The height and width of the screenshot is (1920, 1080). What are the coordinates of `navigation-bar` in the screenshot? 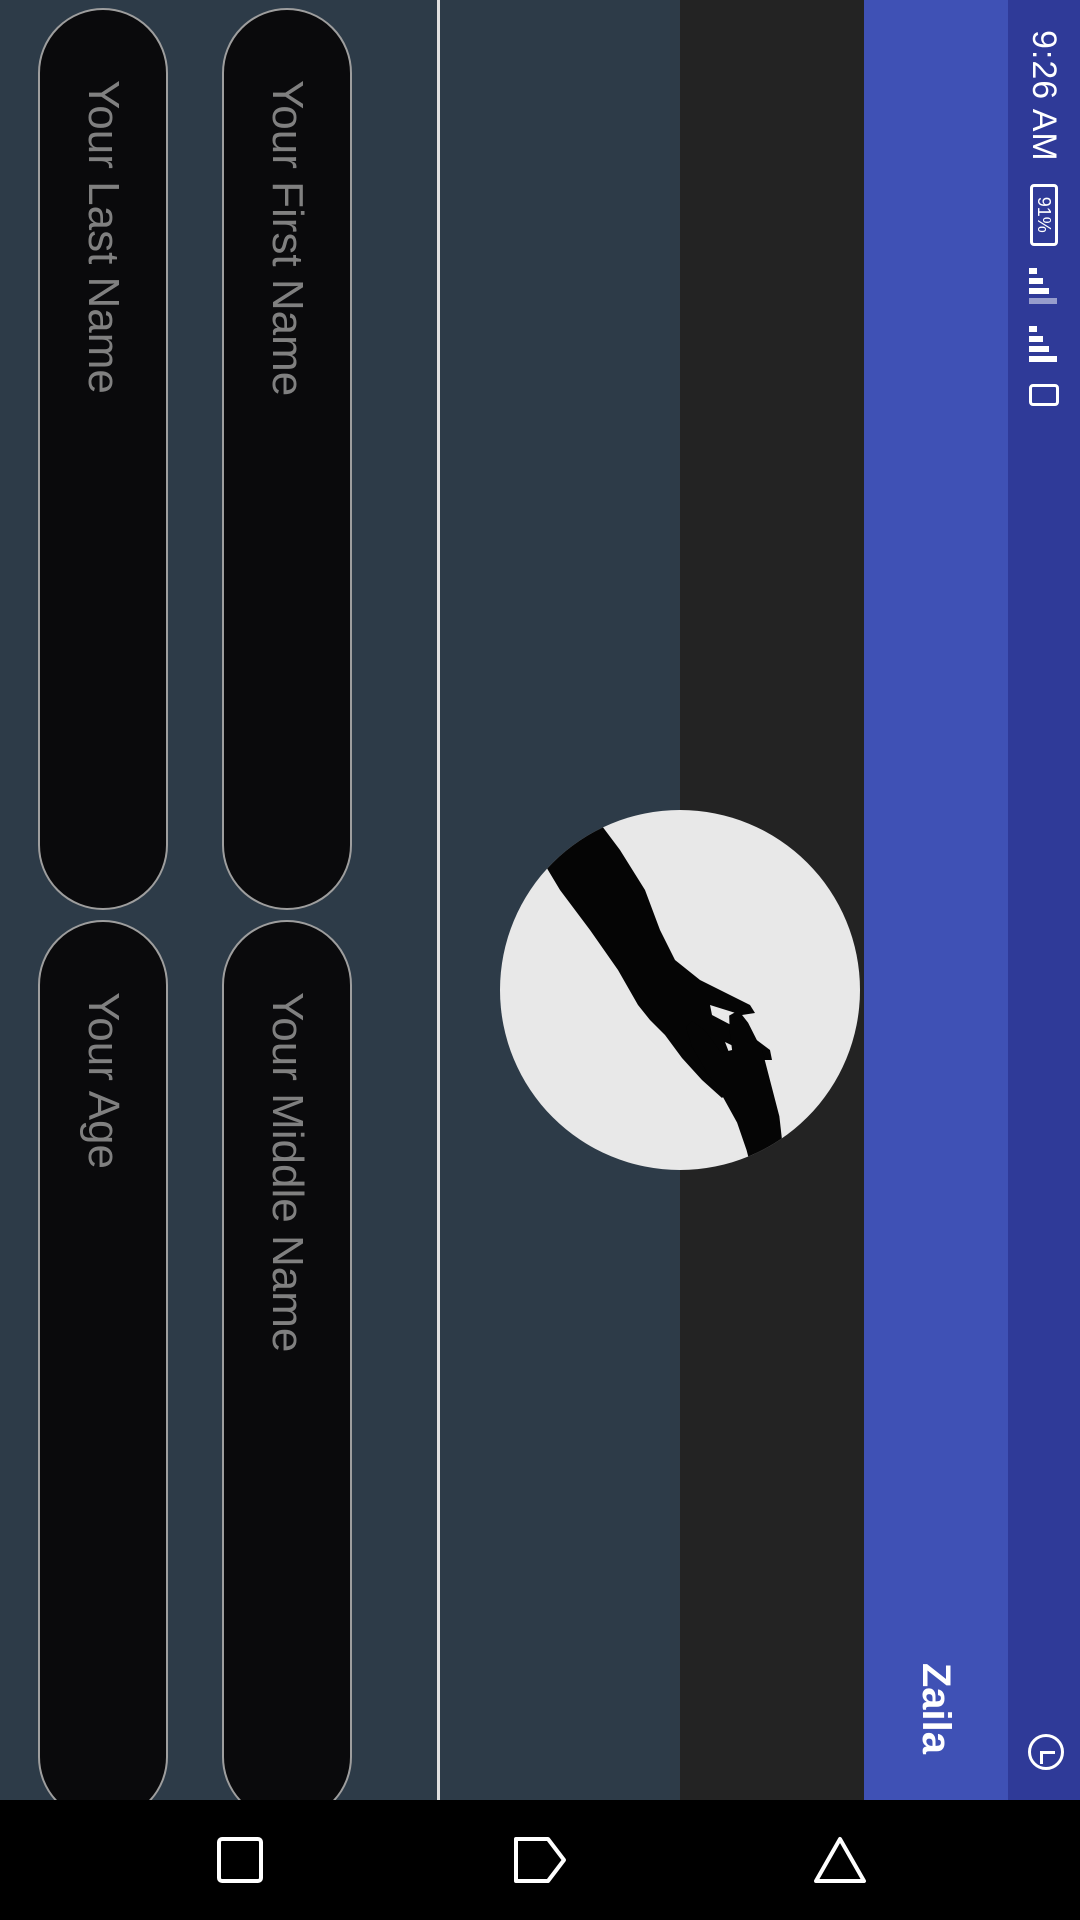 It's located at (540, 1860).